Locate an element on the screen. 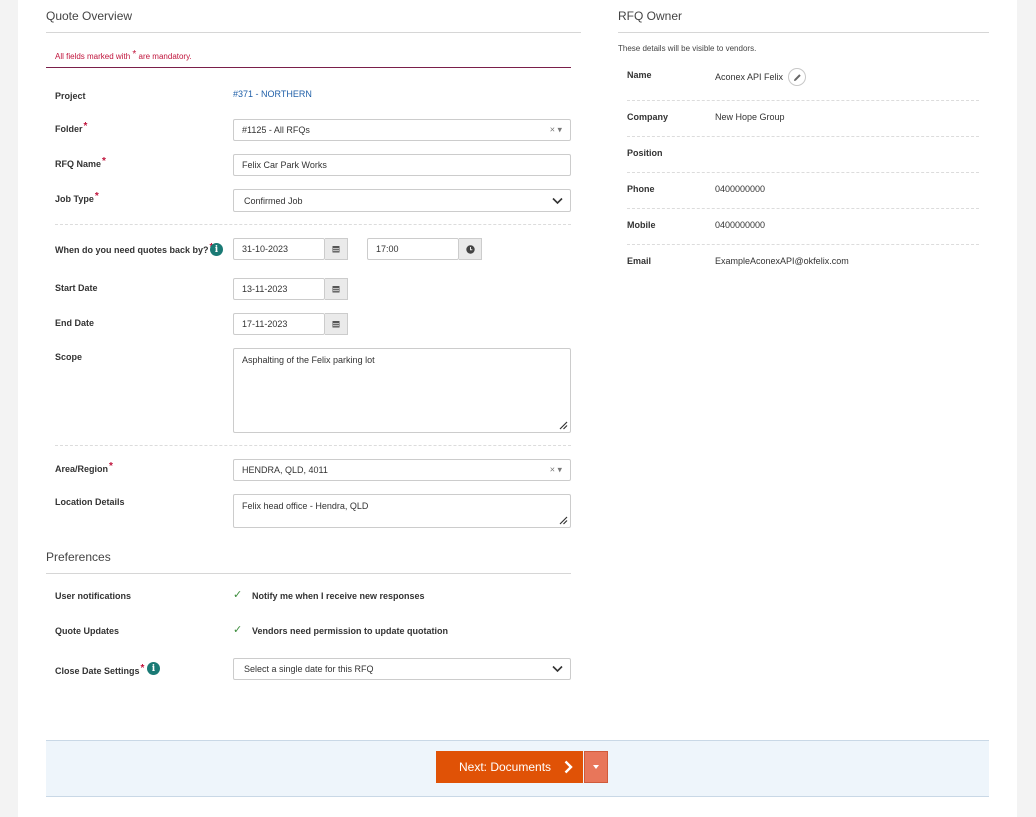  preferences-title: Preferences is located at coordinates (78, 557).